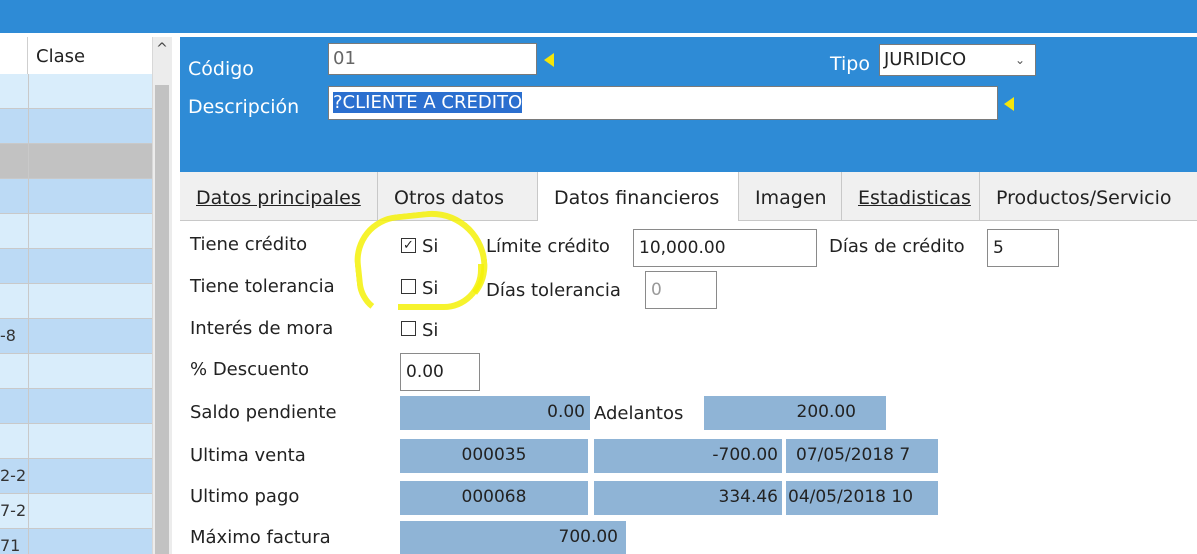 Image resolution: width=1197 pixels, height=554 pixels. What do you see at coordinates (494, 498) in the screenshot?
I see `ultimo-pago-doc: 000068` at bounding box center [494, 498].